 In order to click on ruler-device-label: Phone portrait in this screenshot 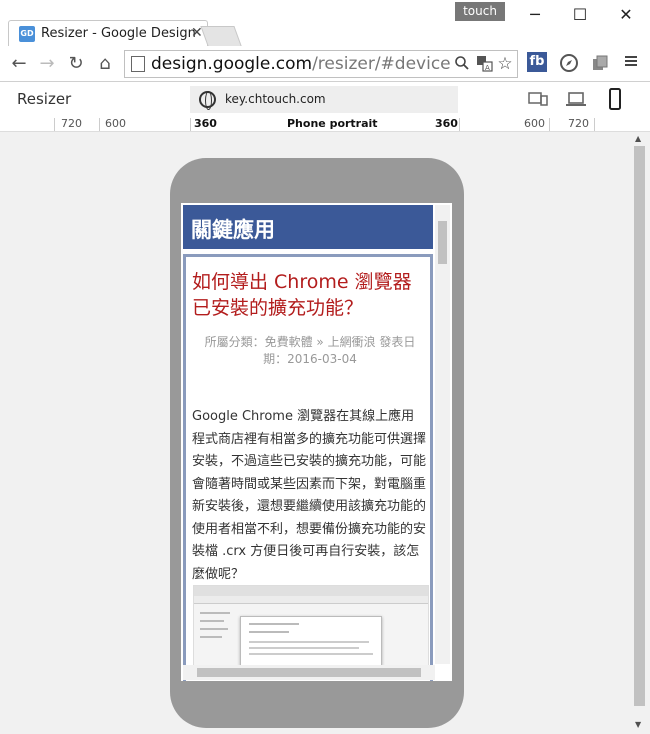, I will do `click(332, 123)`.